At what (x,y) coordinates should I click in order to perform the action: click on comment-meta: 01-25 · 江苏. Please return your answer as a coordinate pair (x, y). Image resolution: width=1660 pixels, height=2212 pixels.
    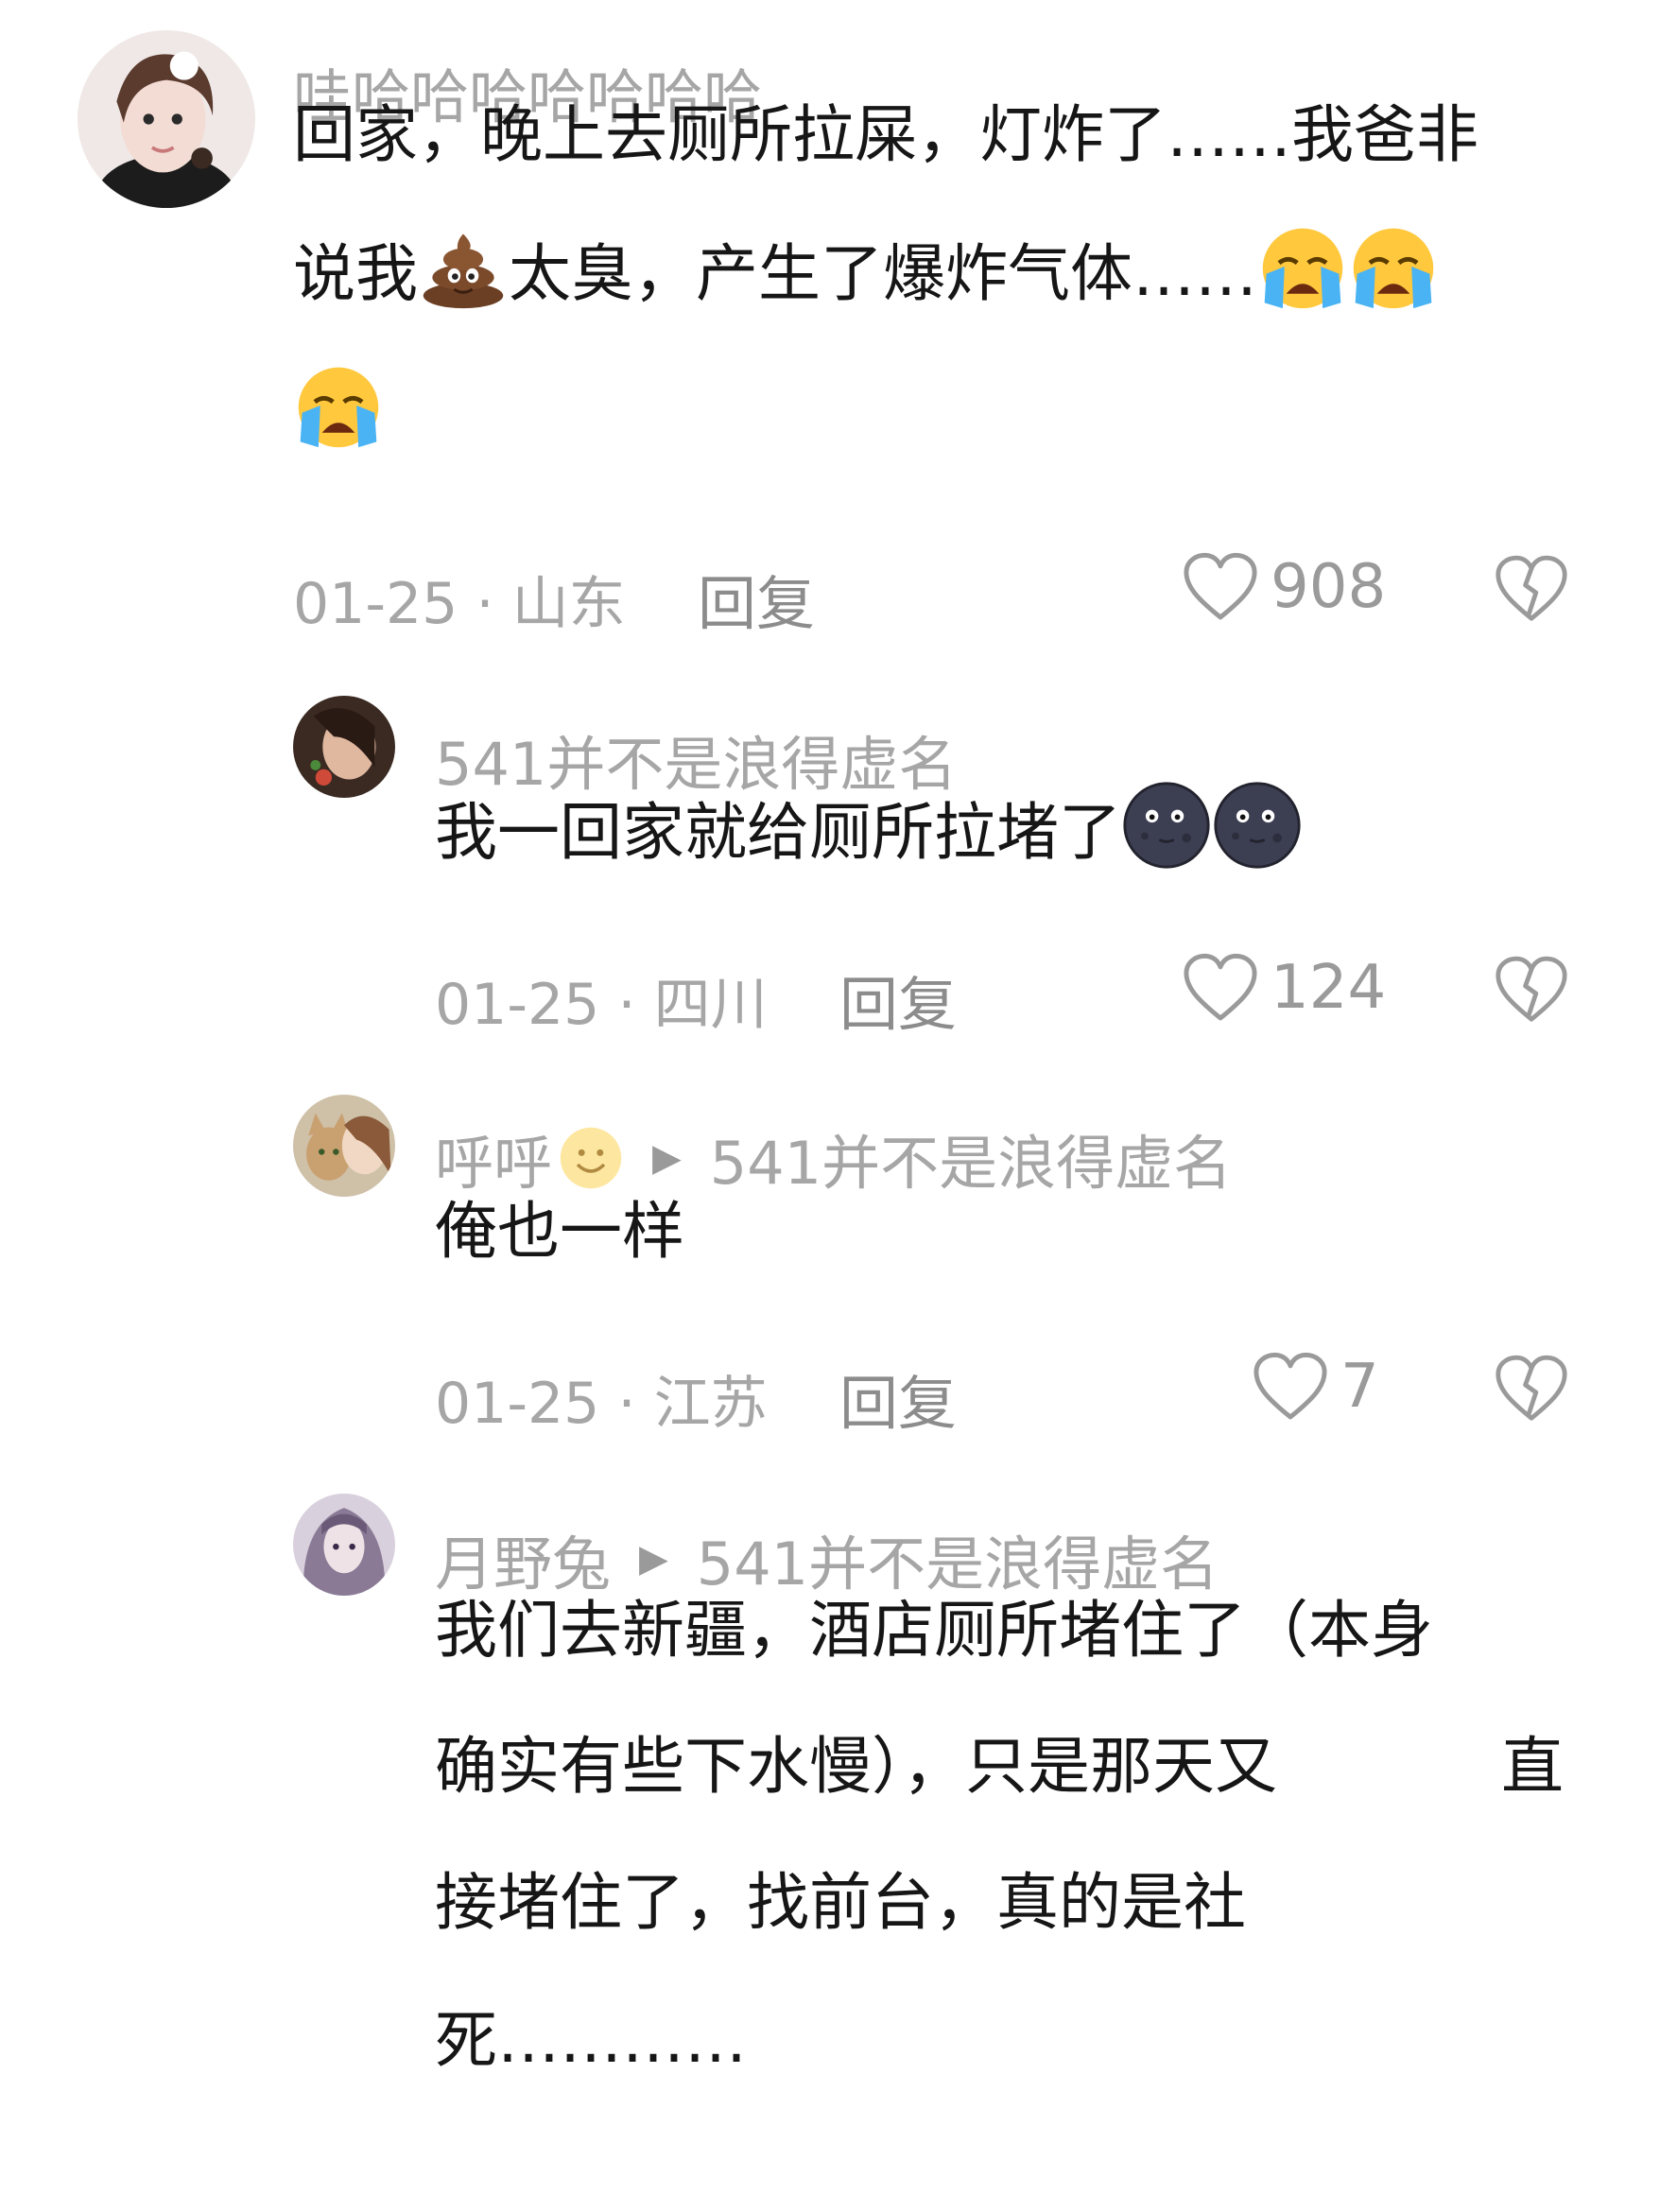
    Looking at the image, I should click on (602, 1398).